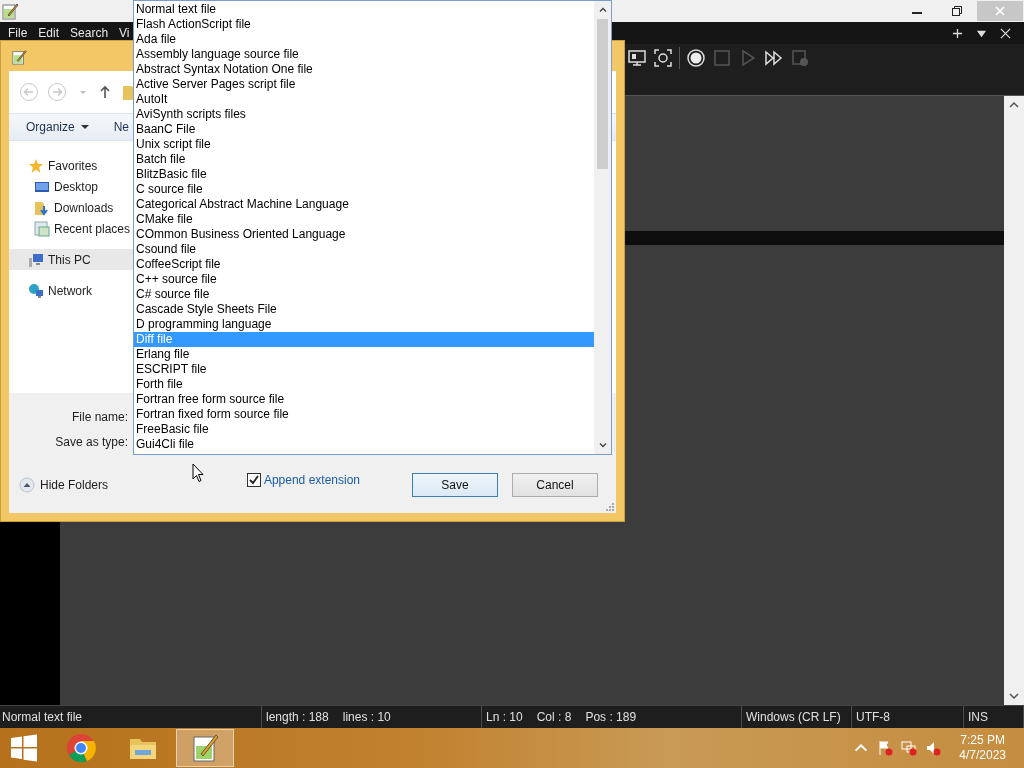 The width and height of the screenshot is (1024, 768). I want to click on status-text: Pos : 189, so click(611, 717).